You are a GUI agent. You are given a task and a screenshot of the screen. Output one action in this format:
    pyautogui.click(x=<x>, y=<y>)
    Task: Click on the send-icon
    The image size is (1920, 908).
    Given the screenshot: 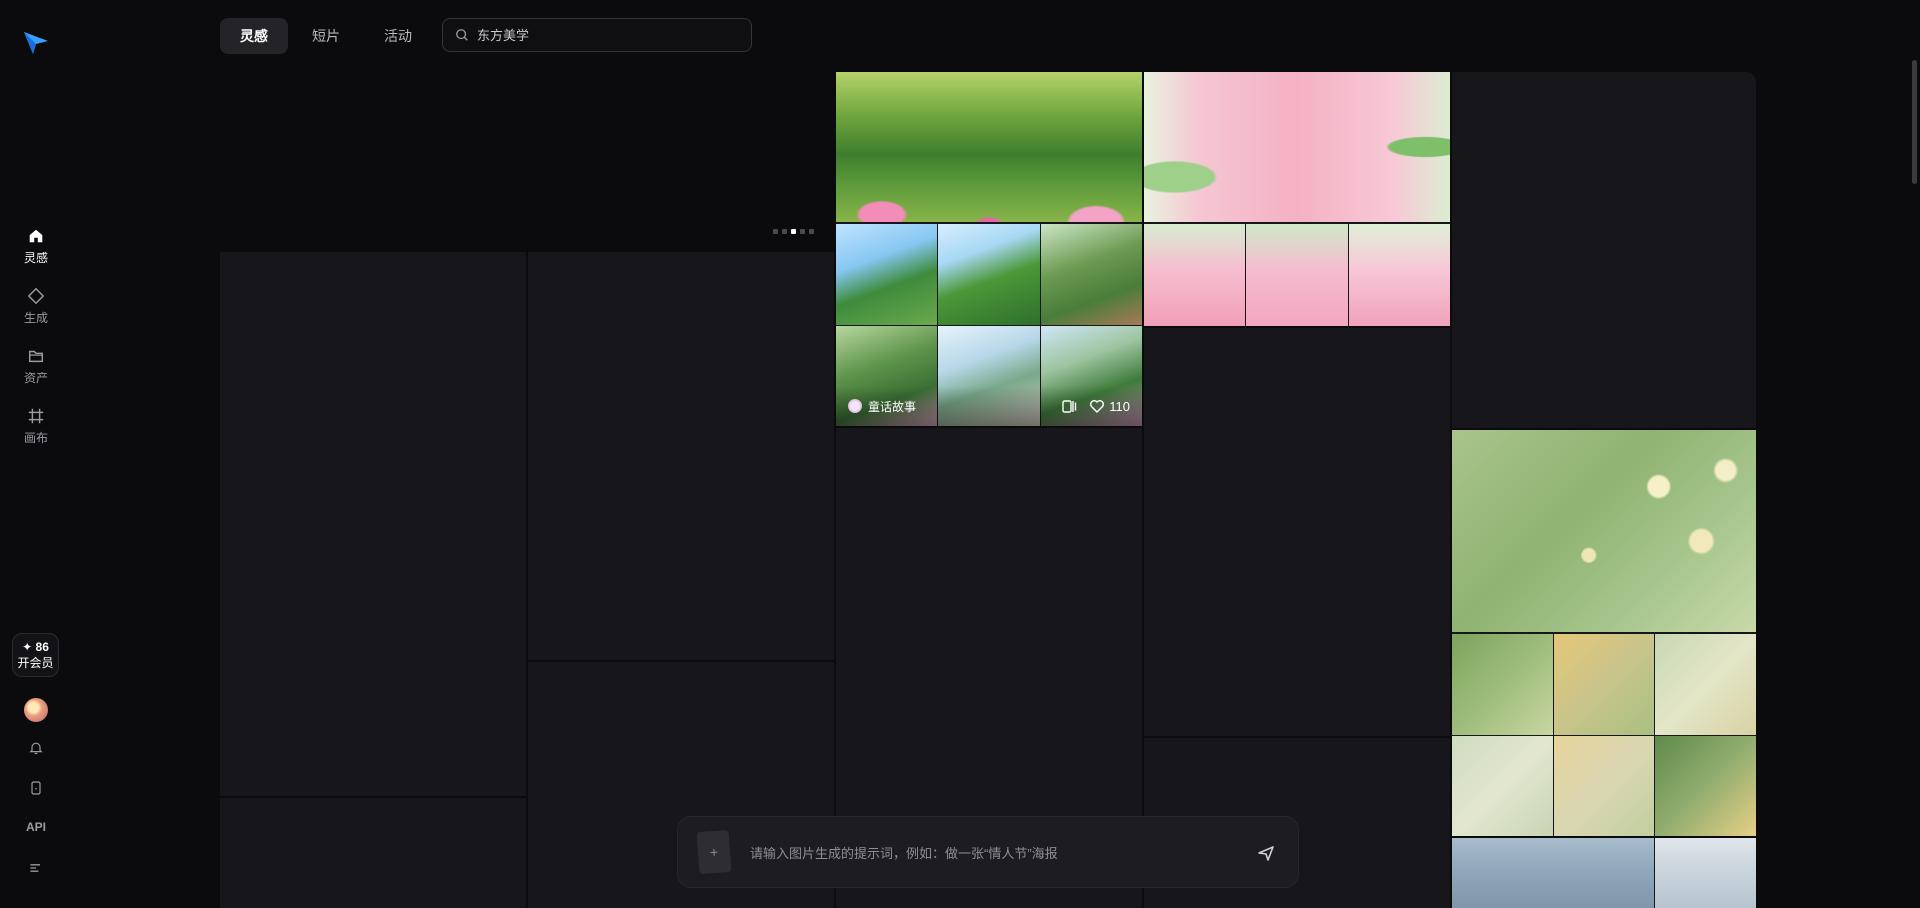 What is the action you would take?
    pyautogui.click(x=1266, y=853)
    